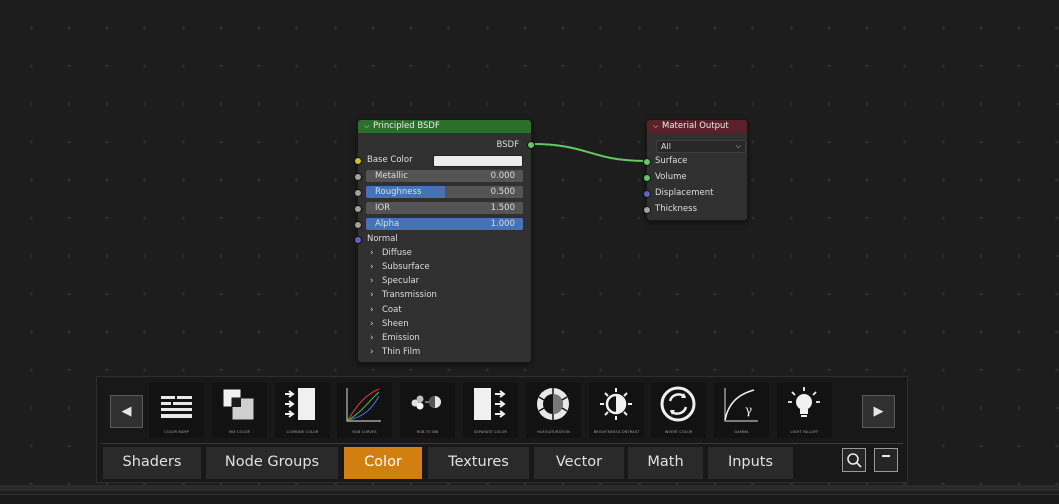 Image resolution: width=1059 pixels, height=504 pixels. I want to click on panel-emission: › Emission, so click(395, 338).